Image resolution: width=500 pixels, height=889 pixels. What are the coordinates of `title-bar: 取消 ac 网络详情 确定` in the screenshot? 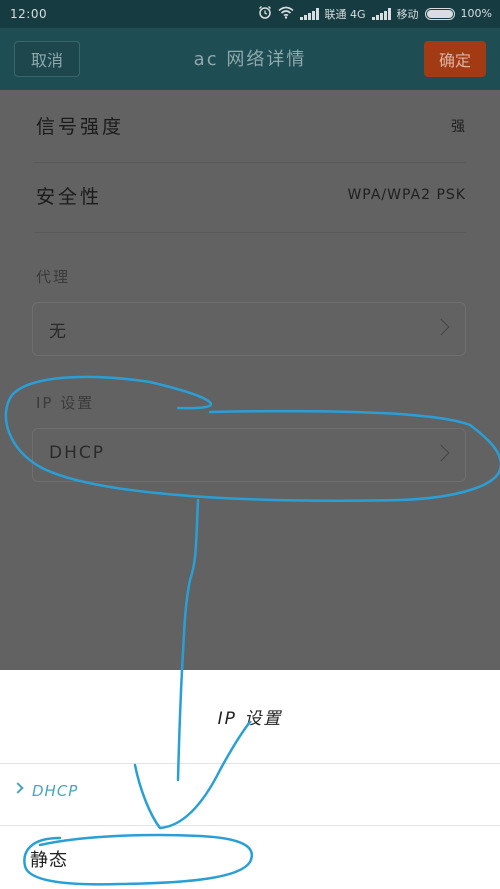 It's located at (250, 59).